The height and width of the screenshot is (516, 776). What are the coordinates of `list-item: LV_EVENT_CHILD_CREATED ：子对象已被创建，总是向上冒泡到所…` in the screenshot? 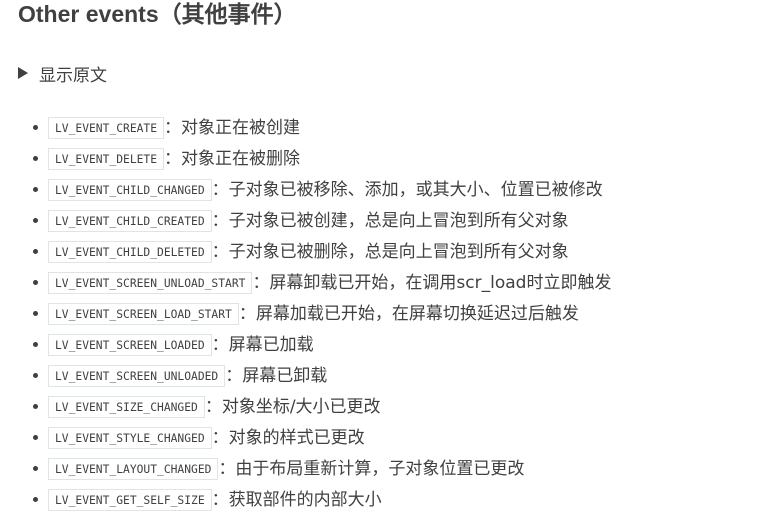 It's located at (305, 220).